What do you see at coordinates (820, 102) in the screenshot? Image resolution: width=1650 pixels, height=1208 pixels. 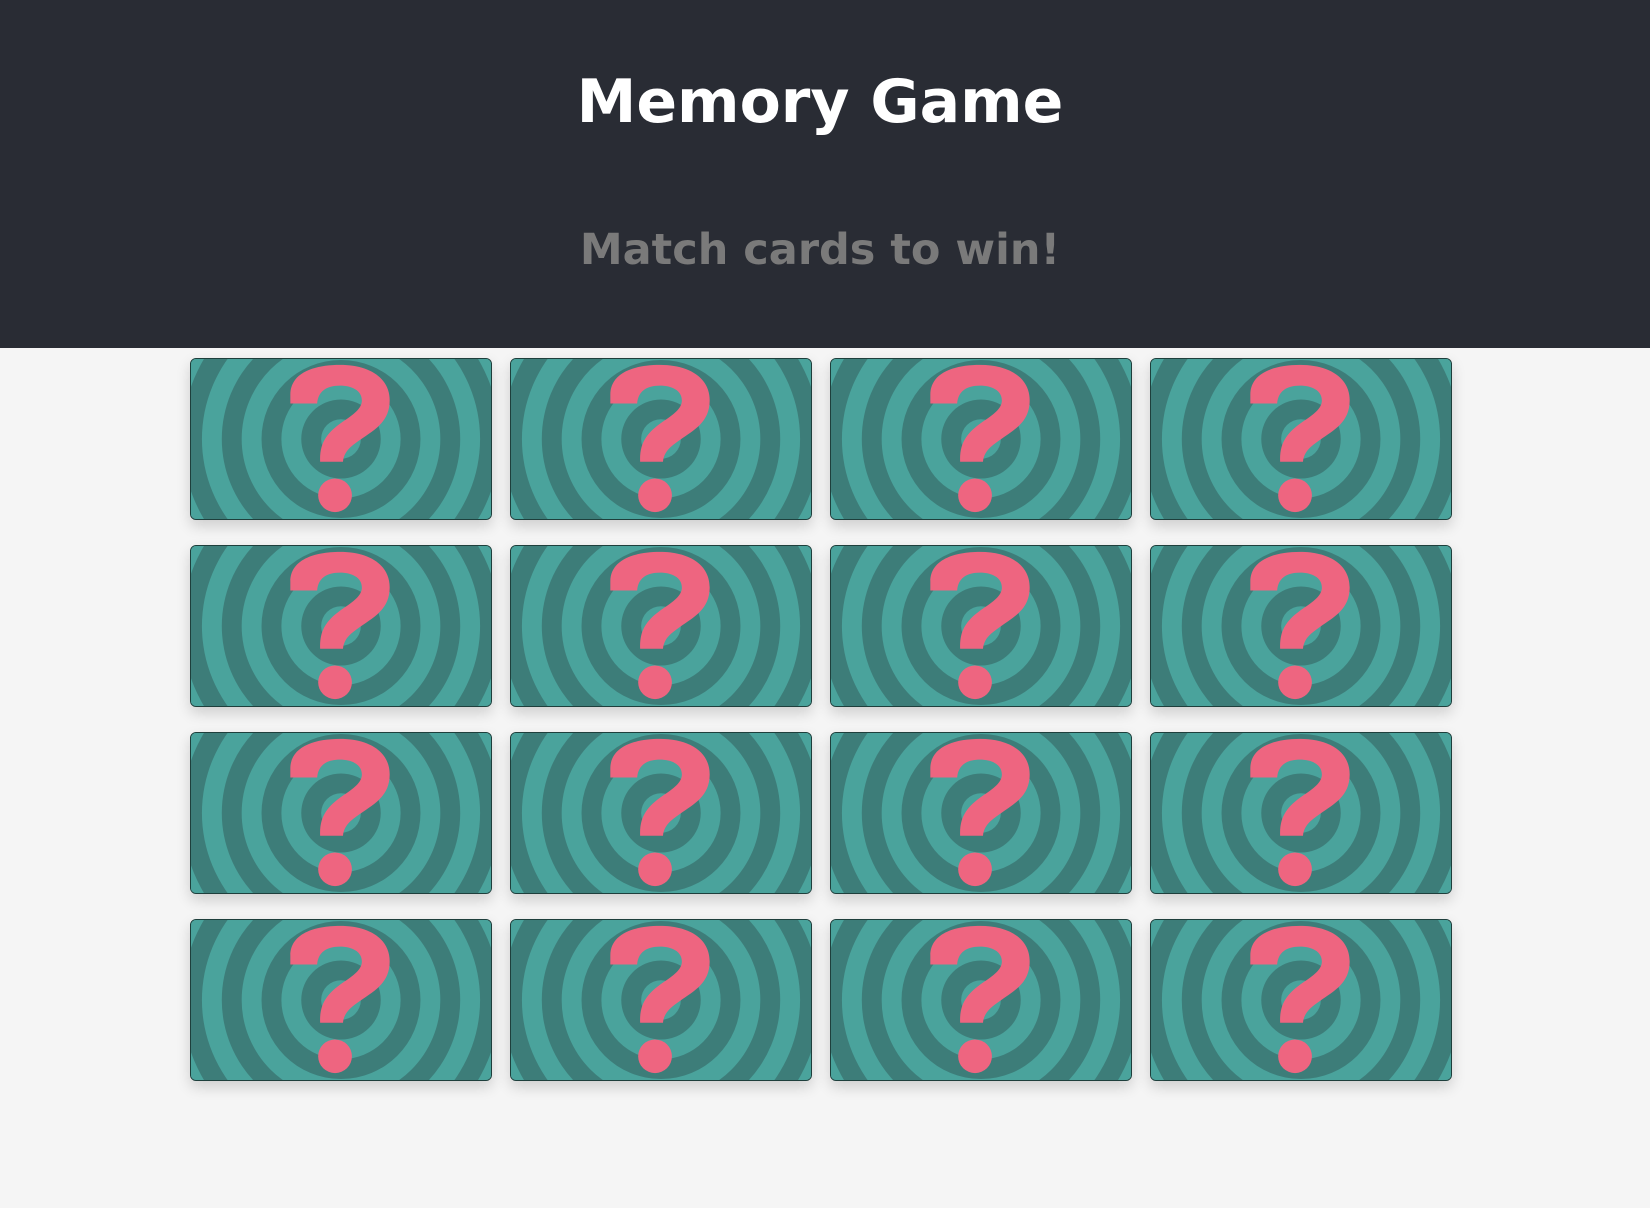 I see `page-title: Memory Game` at bounding box center [820, 102].